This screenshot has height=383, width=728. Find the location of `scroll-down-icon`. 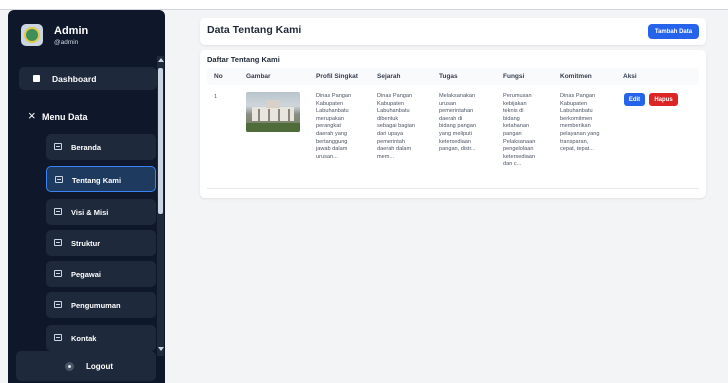

scroll-down-icon is located at coordinates (161, 349).